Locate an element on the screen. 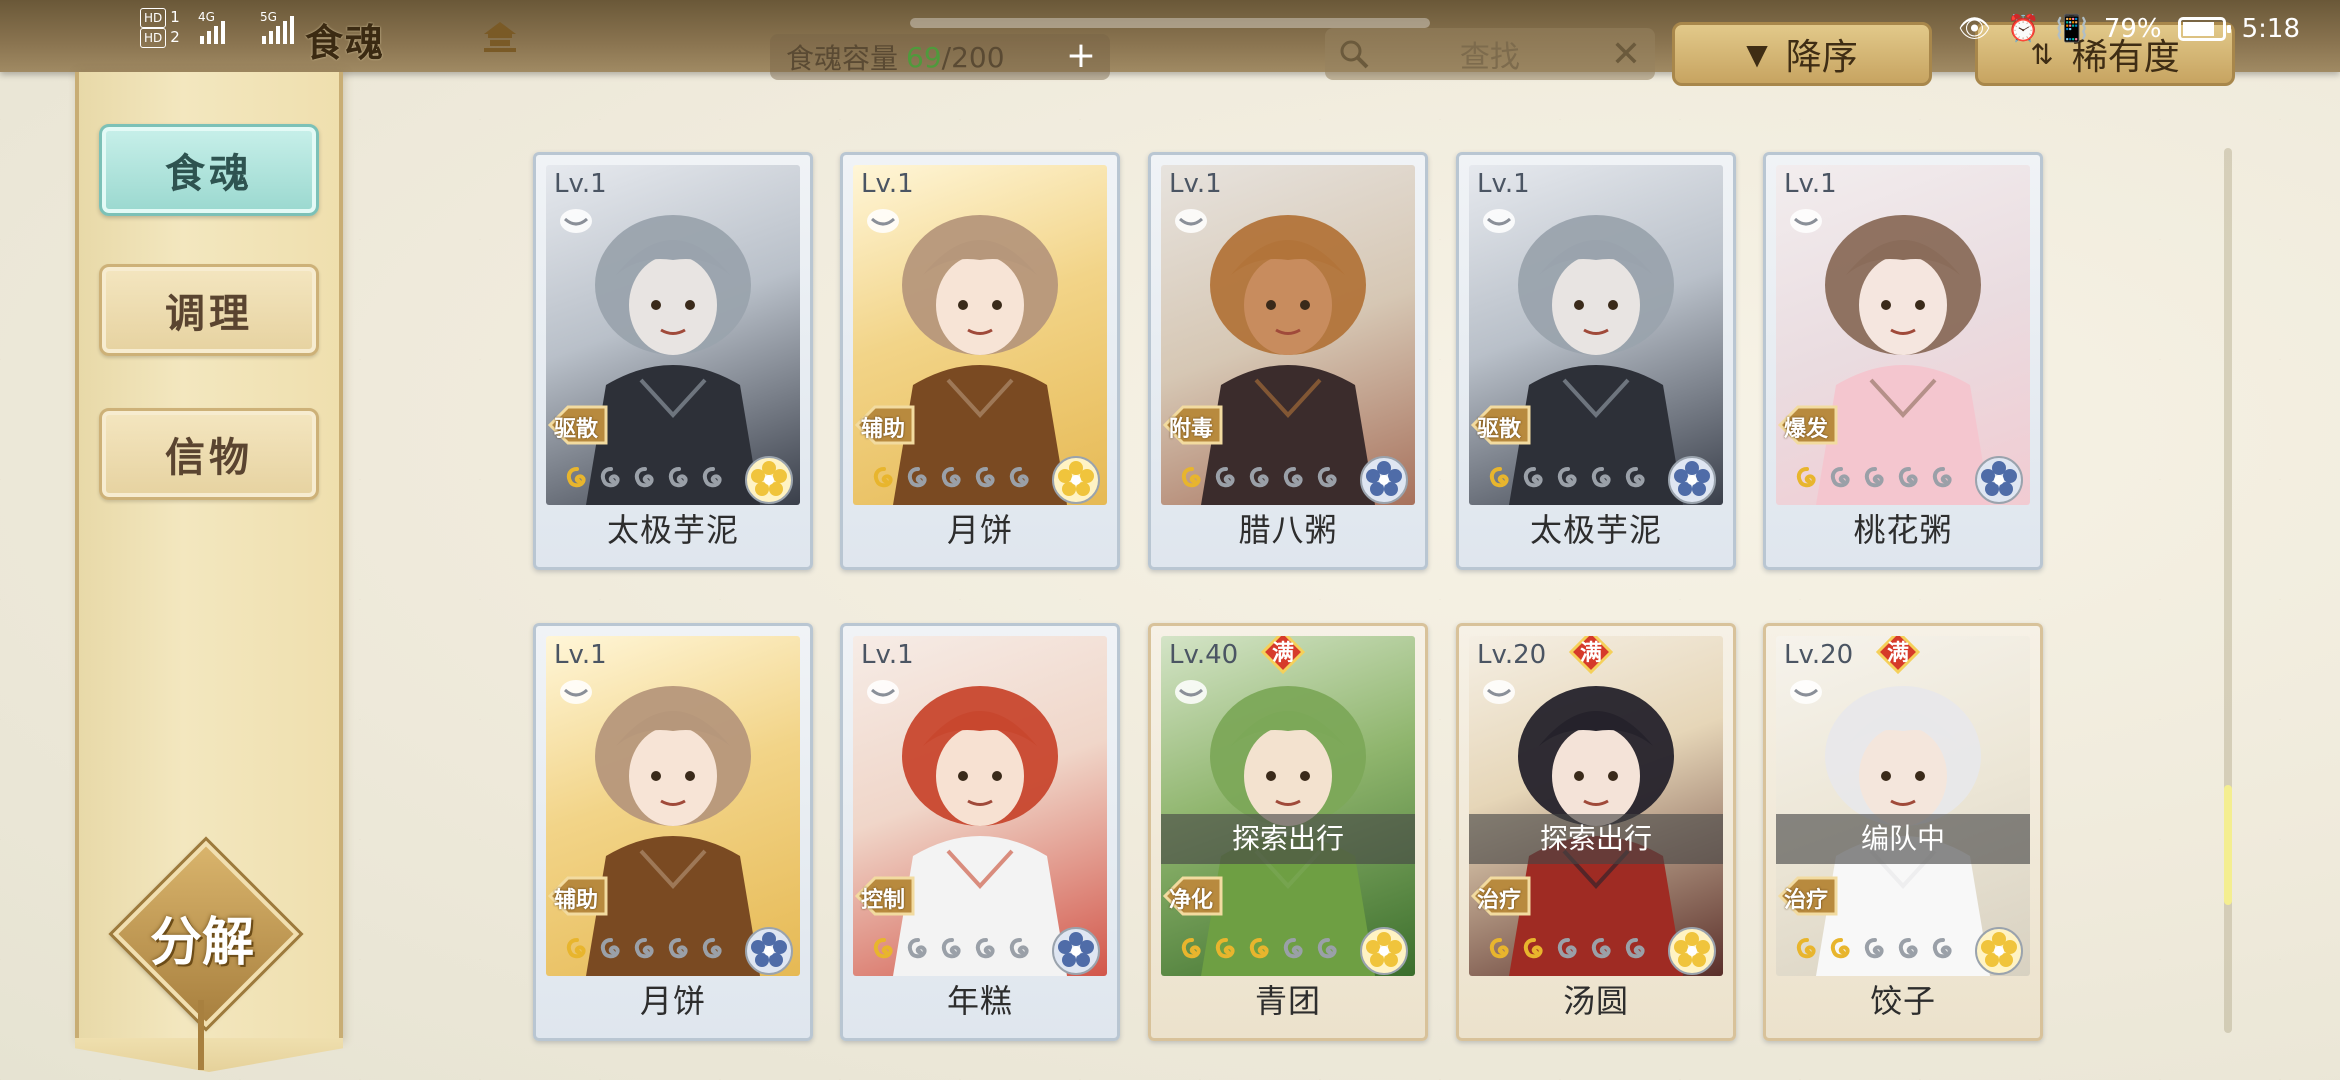  signal-icon: 5G is located at coordinates (277, 27).